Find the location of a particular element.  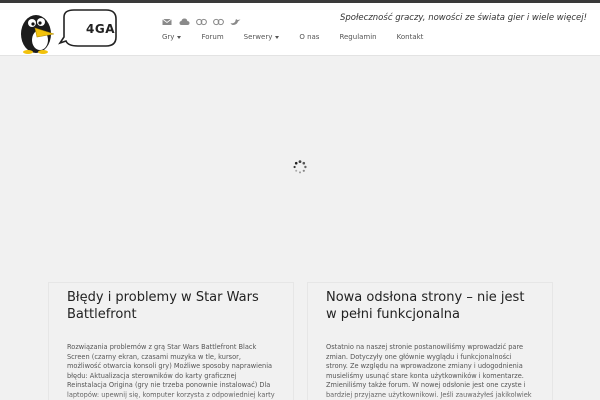

logo-text: 4GA is located at coordinates (100, 29).